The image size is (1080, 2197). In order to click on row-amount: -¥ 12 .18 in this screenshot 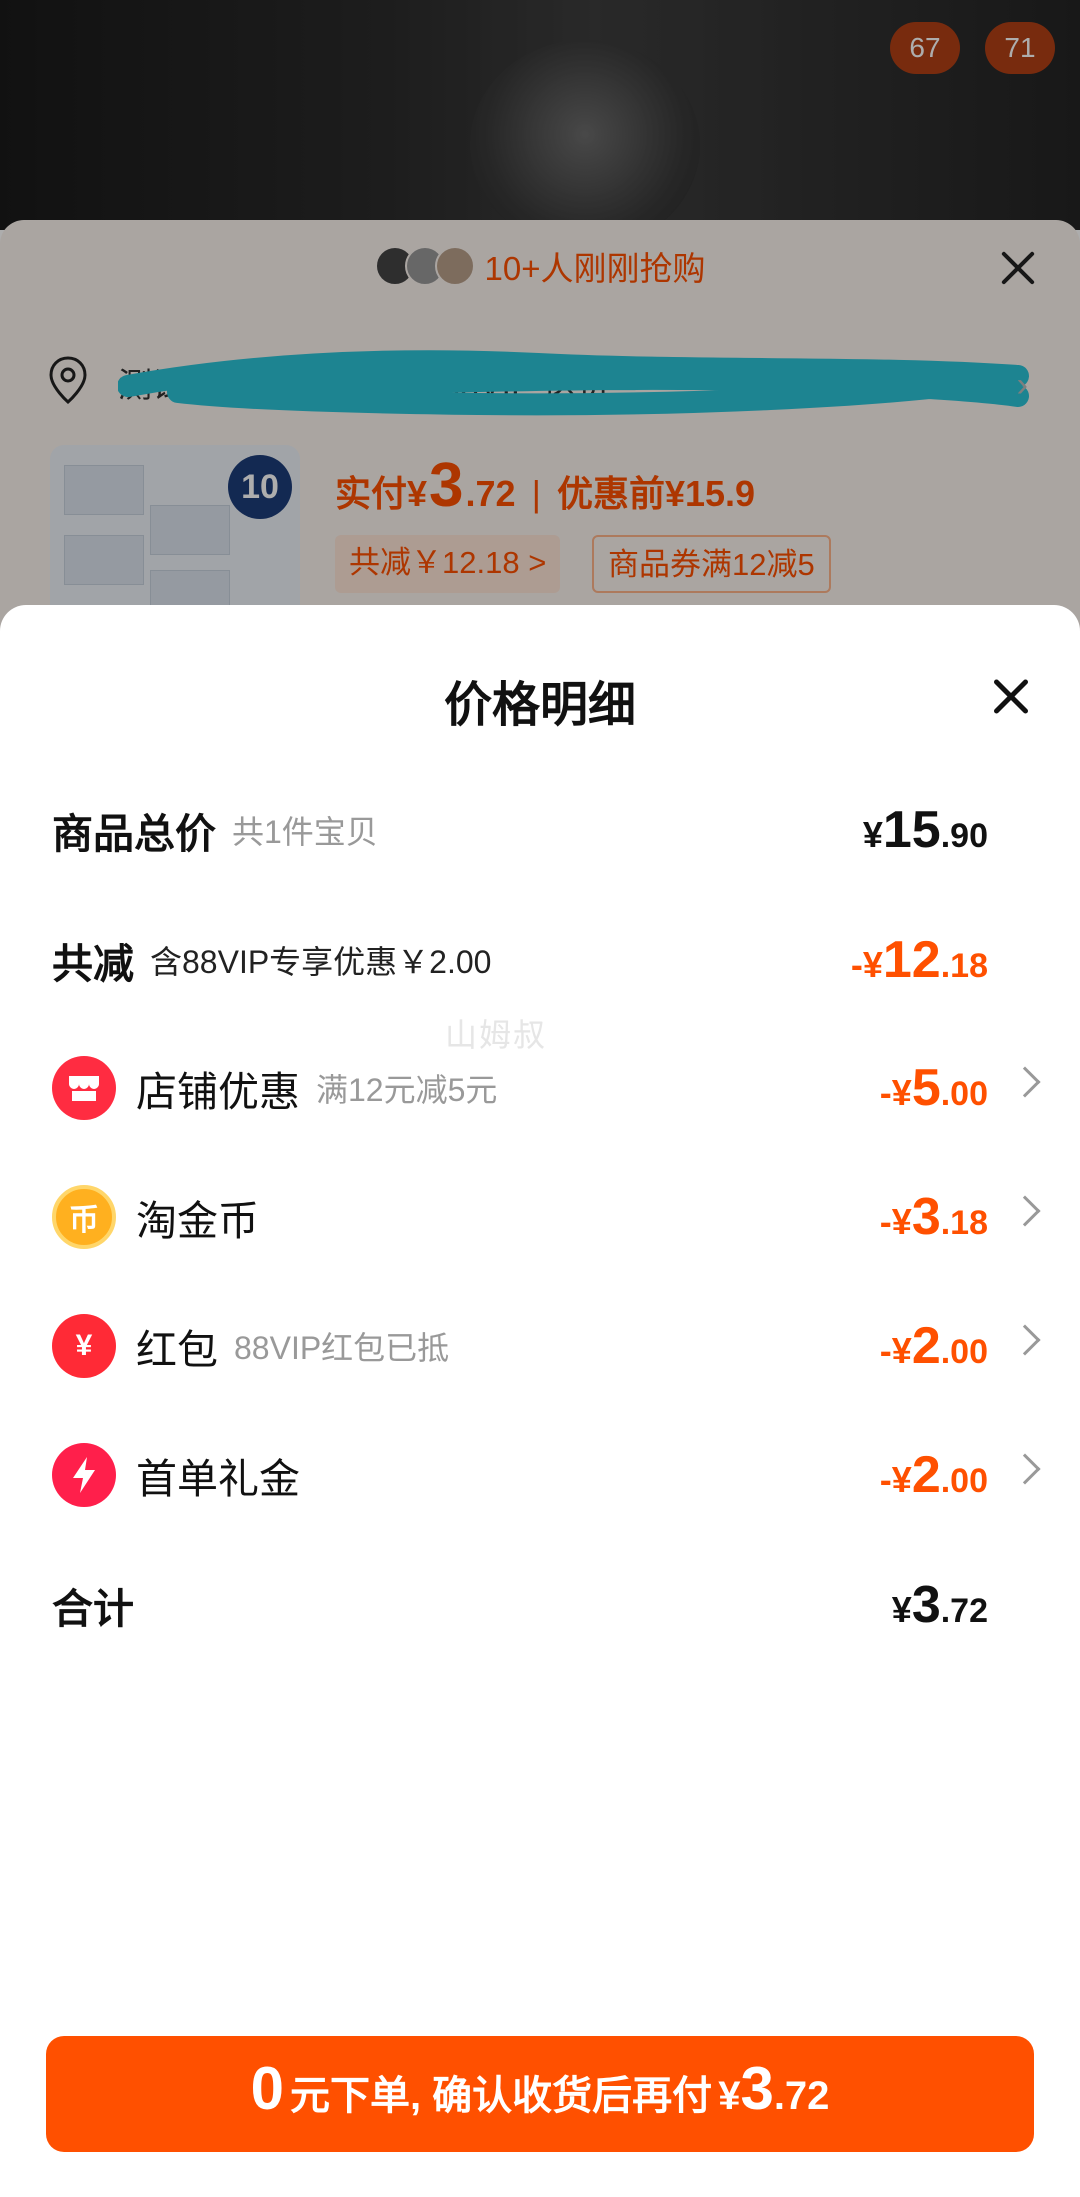, I will do `click(919, 960)`.